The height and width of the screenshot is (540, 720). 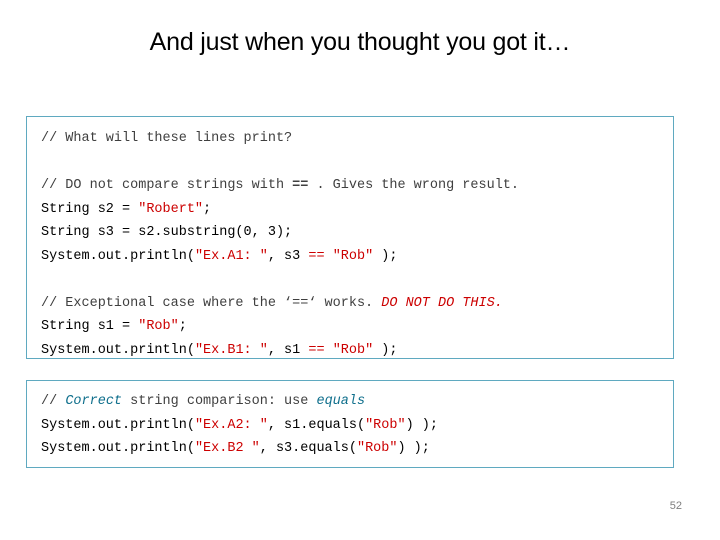 I want to click on code-text: String s3 = s2.substring(0, 3);, so click(x=167, y=232).